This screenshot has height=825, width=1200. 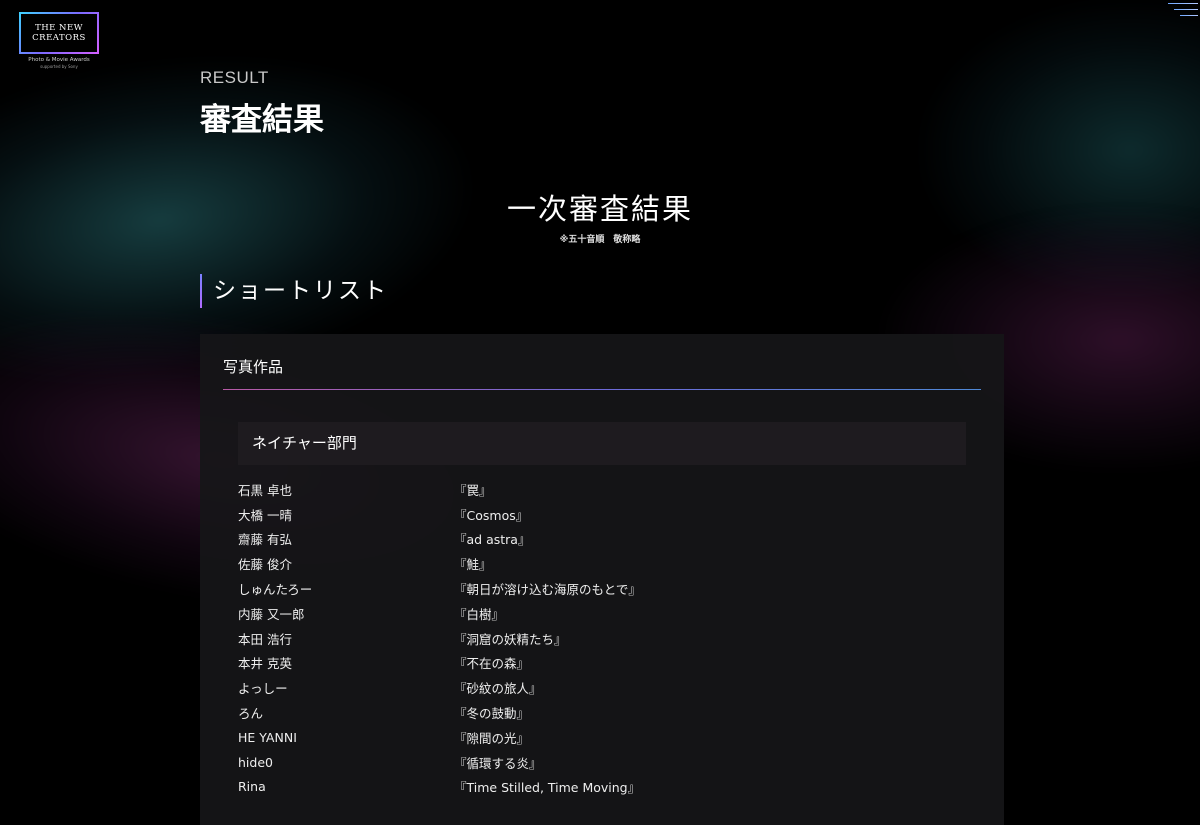 I want to click on glow-right-teal, so click(x=1060, y=150).